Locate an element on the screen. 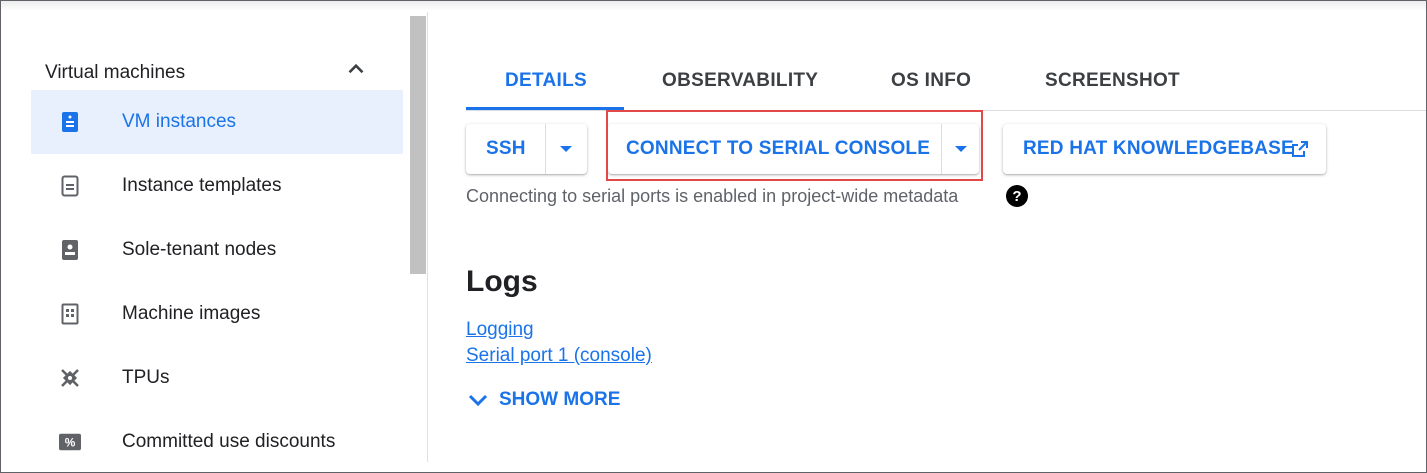 This screenshot has width=1427, height=473. sidebar-item-vm-instances: VM instances is located at coordinates (217, 122).